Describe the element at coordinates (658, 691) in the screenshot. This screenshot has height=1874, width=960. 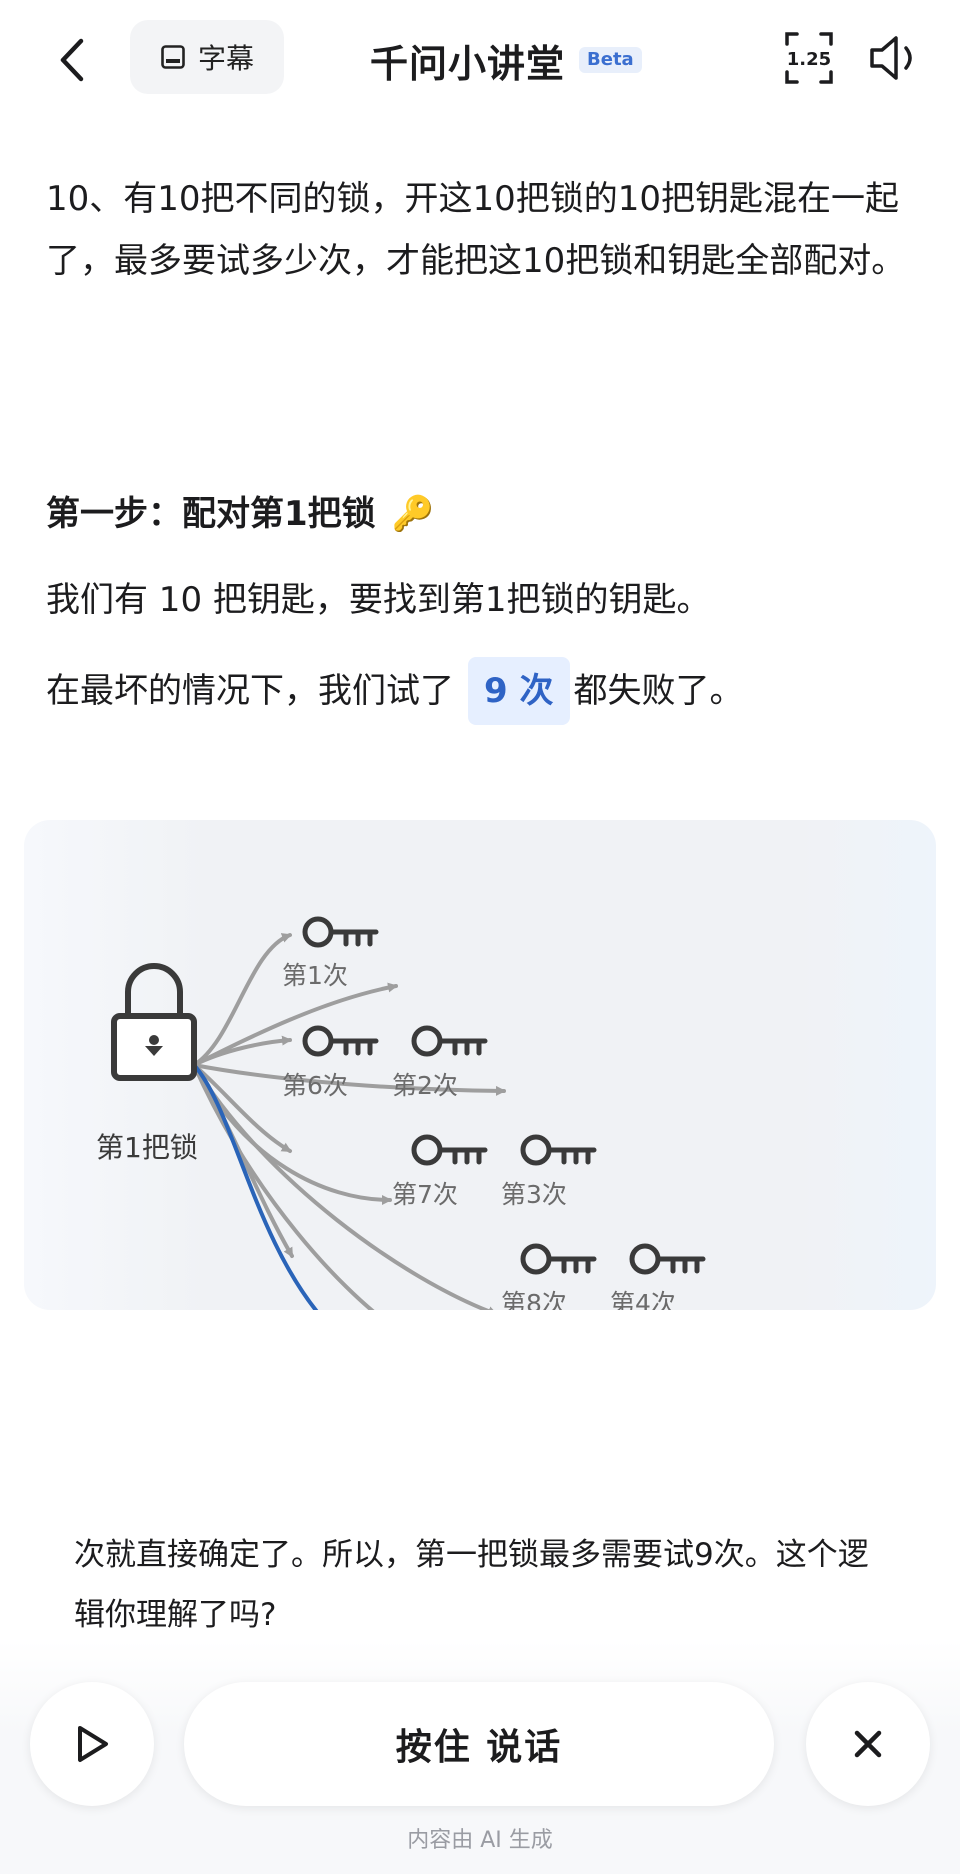
I see `explanation-text-after: 都失败了。` at that location.